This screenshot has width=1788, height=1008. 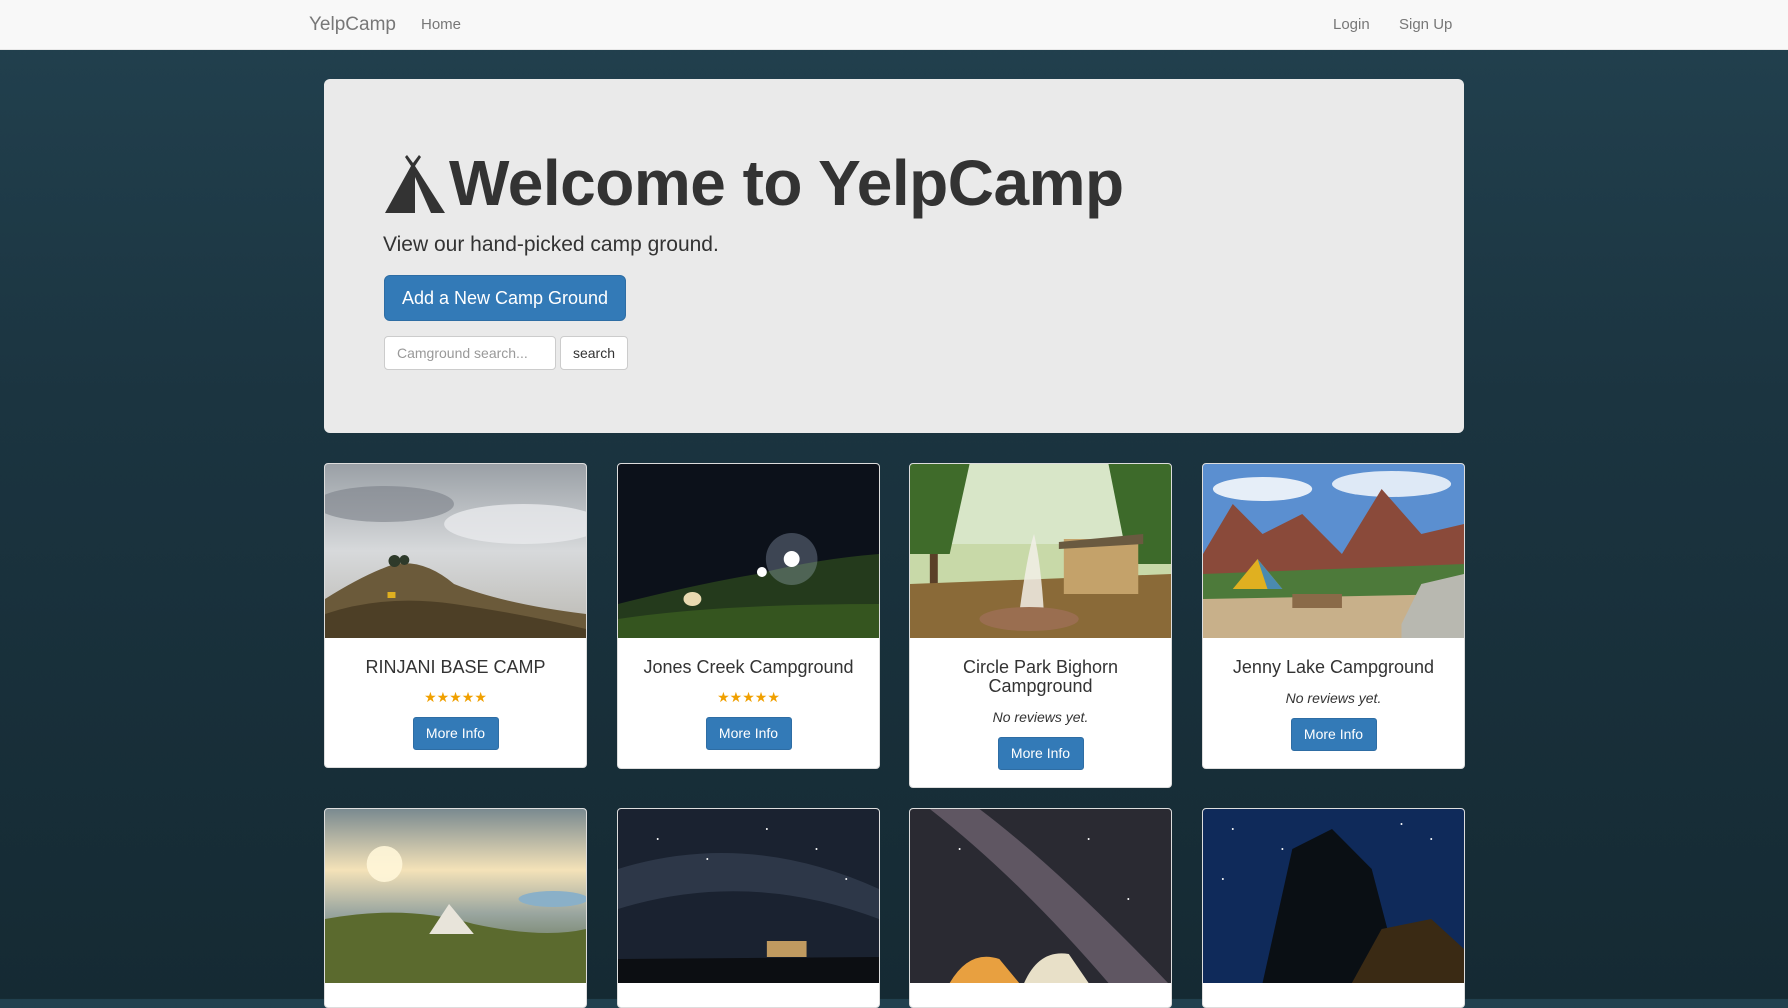 What do you see at coordinates (1425, 24) in the screenshot?
I see `nav-signup-link: Sign Up` at bounding box center [1425, 24].